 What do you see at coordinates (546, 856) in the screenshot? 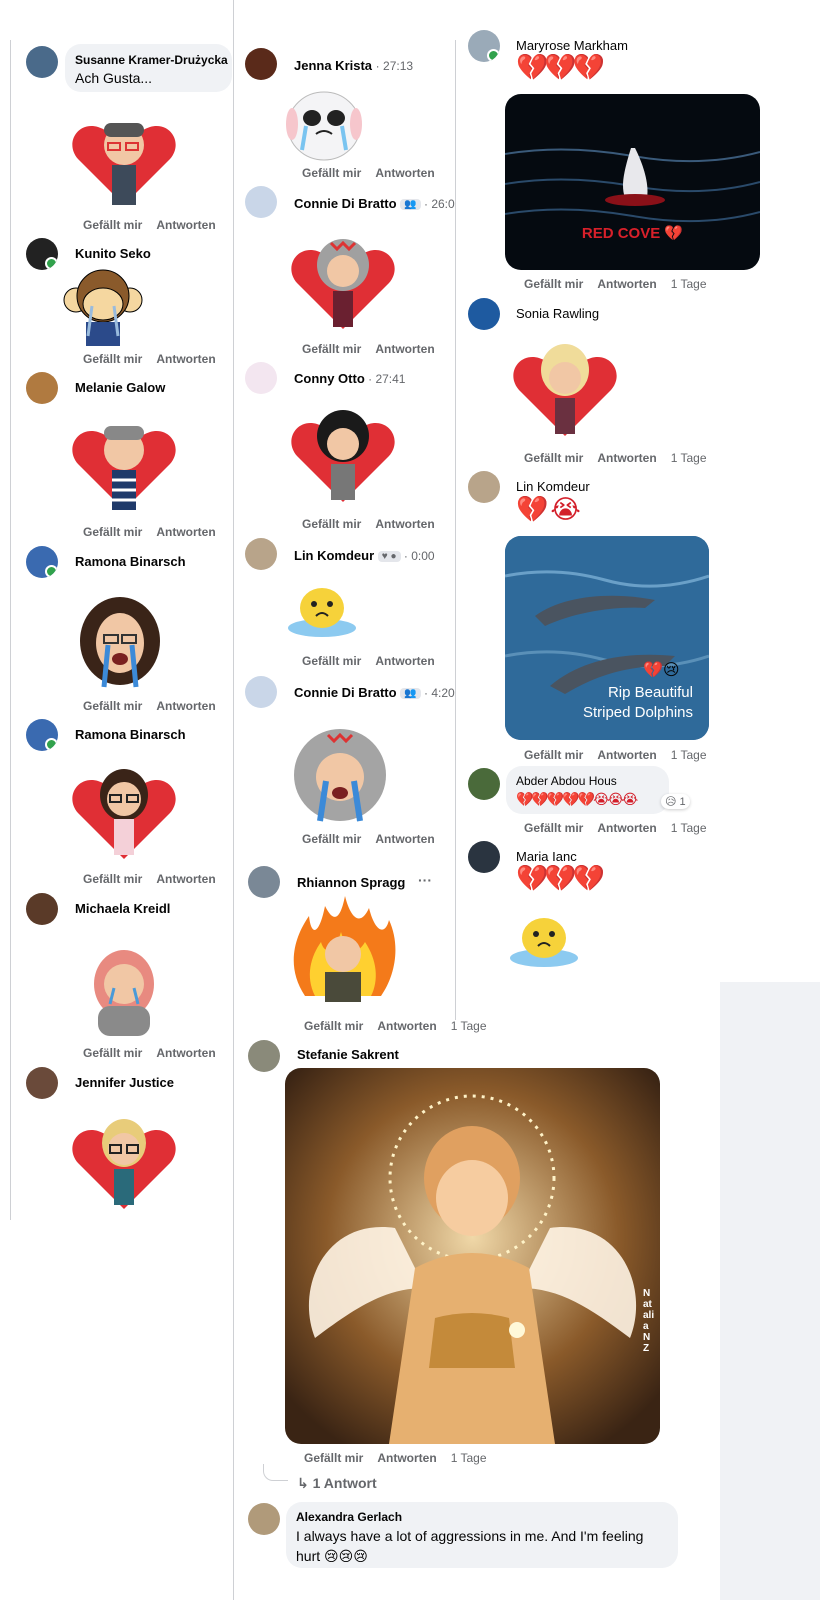
I see `comment-author: Maria Ianc` at bounding box center [546, 856].